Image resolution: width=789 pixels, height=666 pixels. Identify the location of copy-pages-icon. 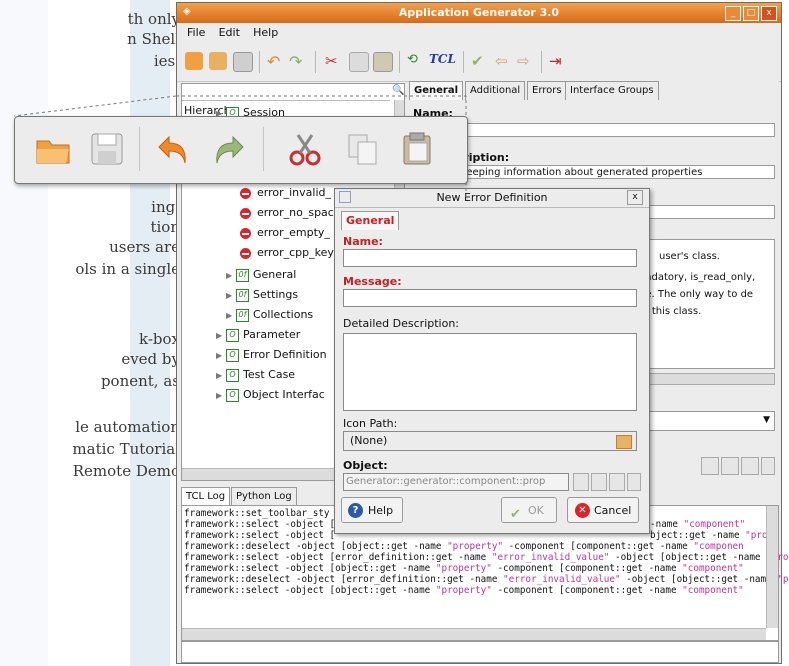
(363, 149).